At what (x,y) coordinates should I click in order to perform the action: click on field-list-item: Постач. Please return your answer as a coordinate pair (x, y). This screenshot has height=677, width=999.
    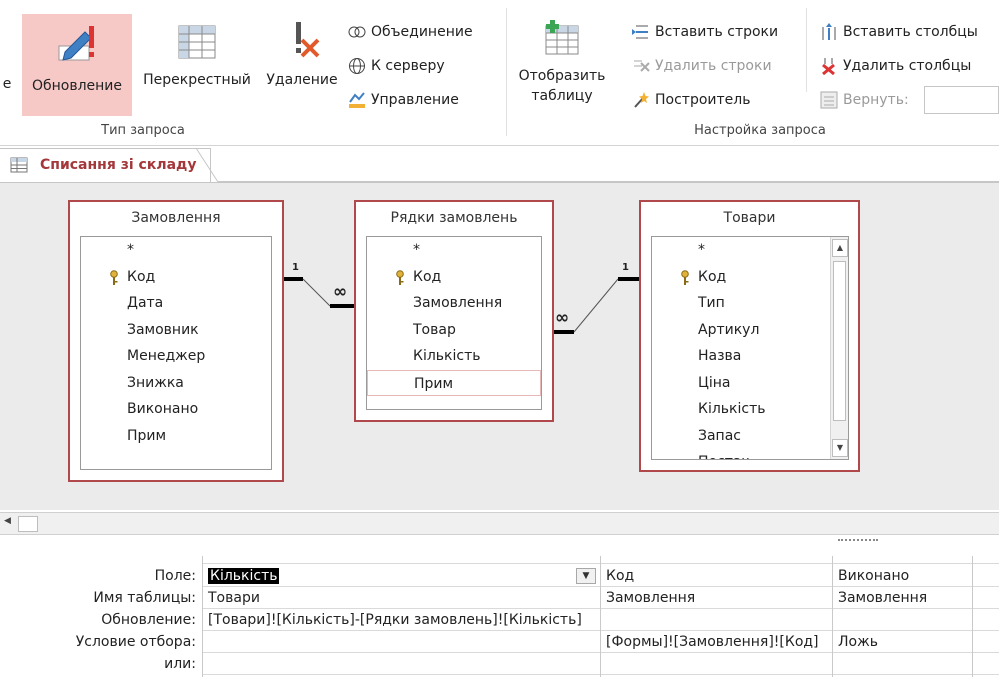
    Looking at the image, I should click on (750, 454).